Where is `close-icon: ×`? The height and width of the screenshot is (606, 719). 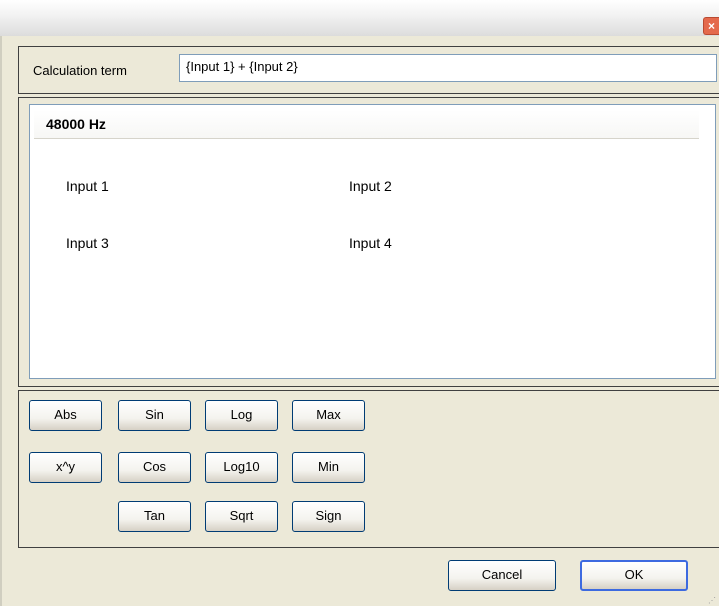 close-icon: × is located at coordinates (711, 26).